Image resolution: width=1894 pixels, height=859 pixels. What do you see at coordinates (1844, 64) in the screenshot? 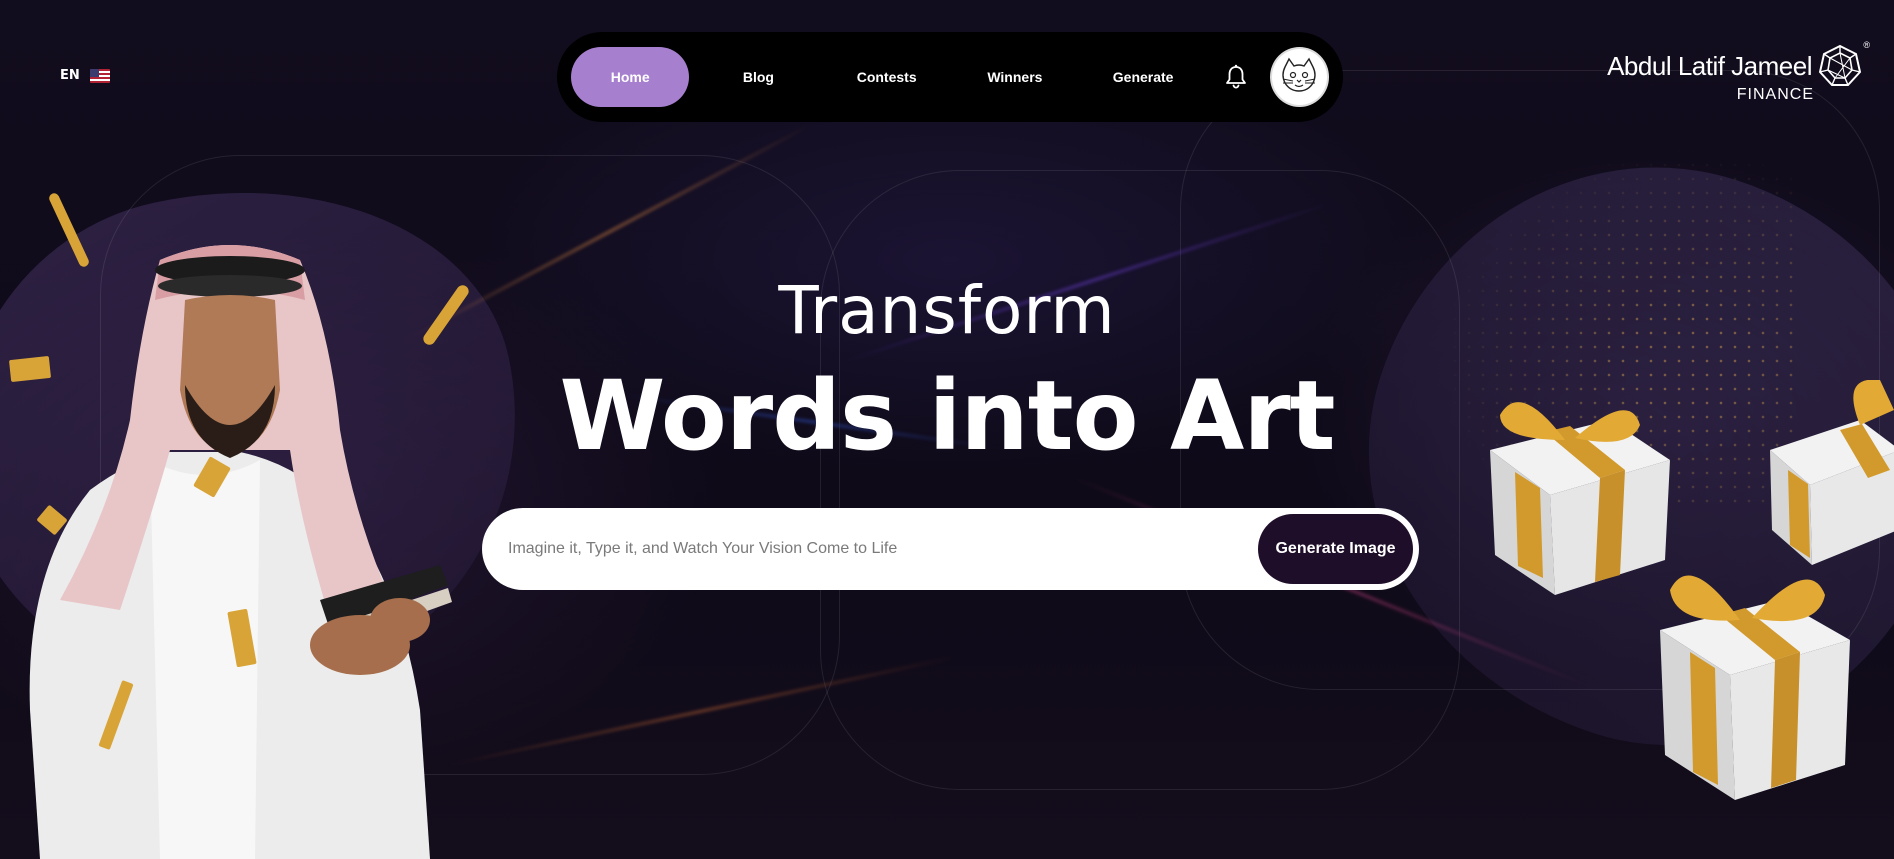
I see `brand-emblem-icon: ®` at bounding box center [1844, 64].